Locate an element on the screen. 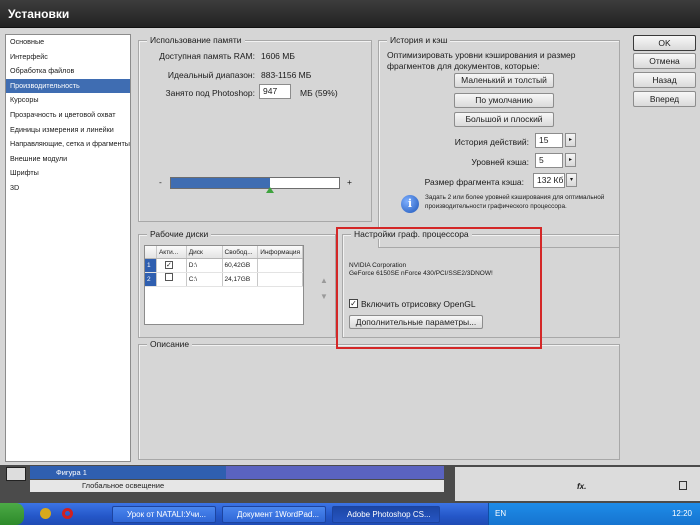  layers-panel: Фигура 1 Глобальное освещение fx. is located at coordinates (350, 484).